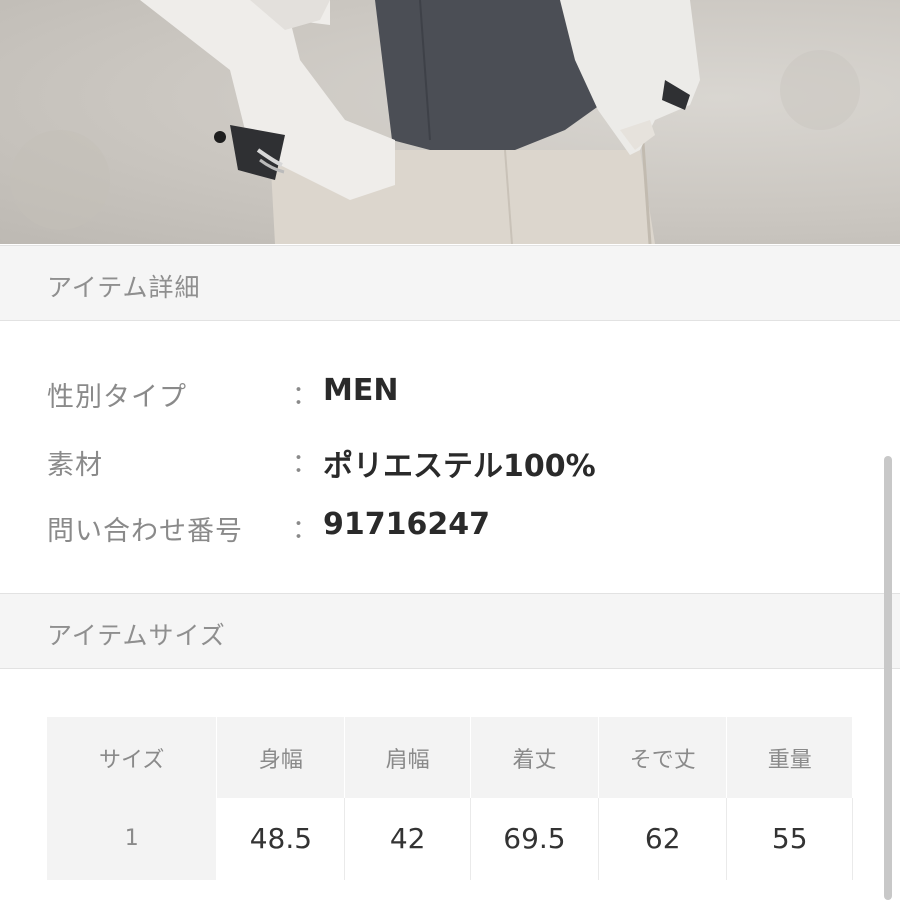  I want to click on table-row: 1 48.5 42 69.5 62 55, so click(450, 839).